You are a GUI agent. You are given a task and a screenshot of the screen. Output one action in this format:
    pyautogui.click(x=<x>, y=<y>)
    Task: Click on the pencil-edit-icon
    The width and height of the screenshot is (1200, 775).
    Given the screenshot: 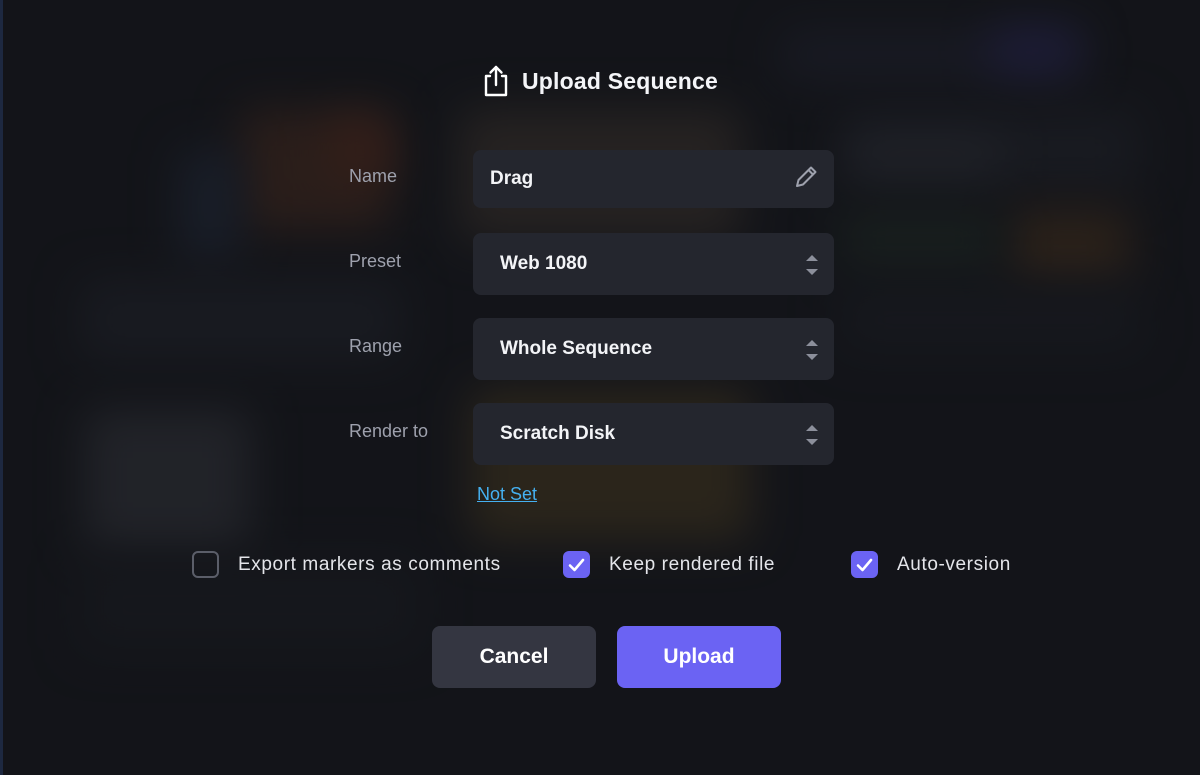 What is the action you would take?
    pyautogui.click(x=806, y=177)
    